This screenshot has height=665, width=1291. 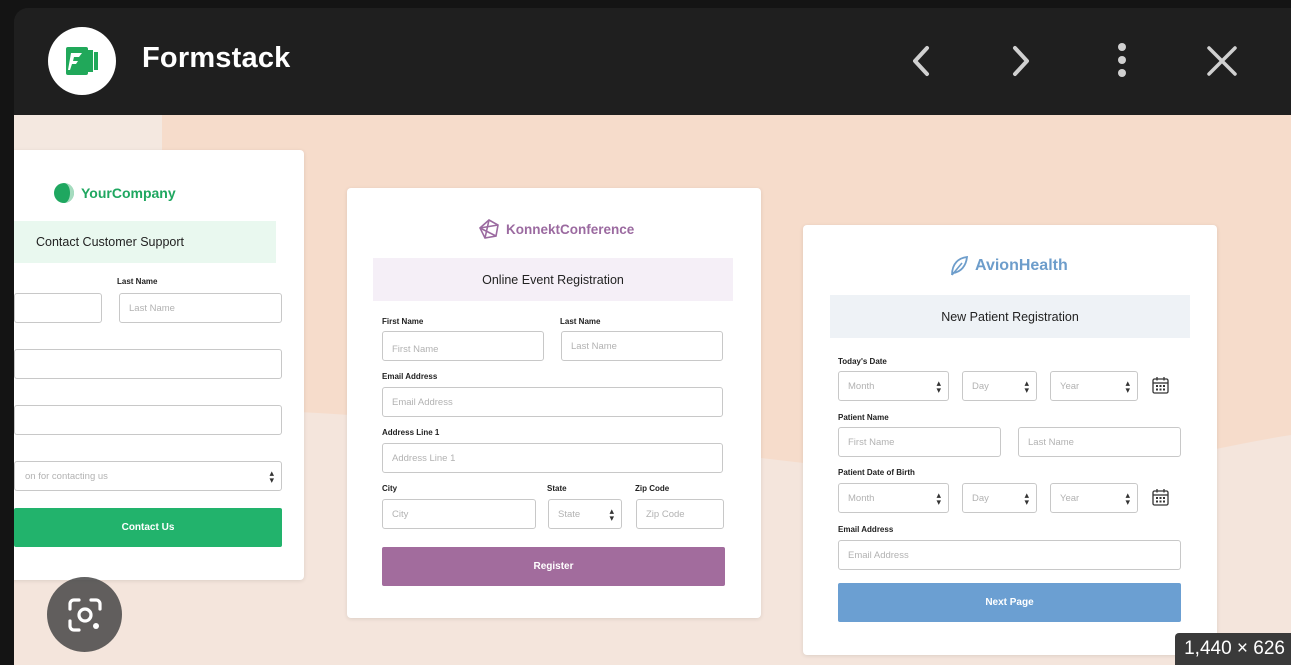 I want to click on previous-button, so click(x=921, y=61).